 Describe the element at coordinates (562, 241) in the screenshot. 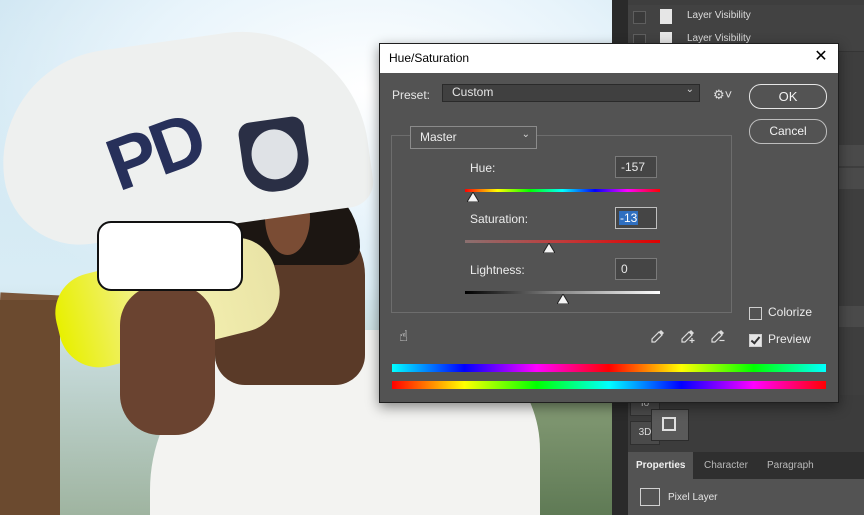

I see `saturation-slider-track` at that location.